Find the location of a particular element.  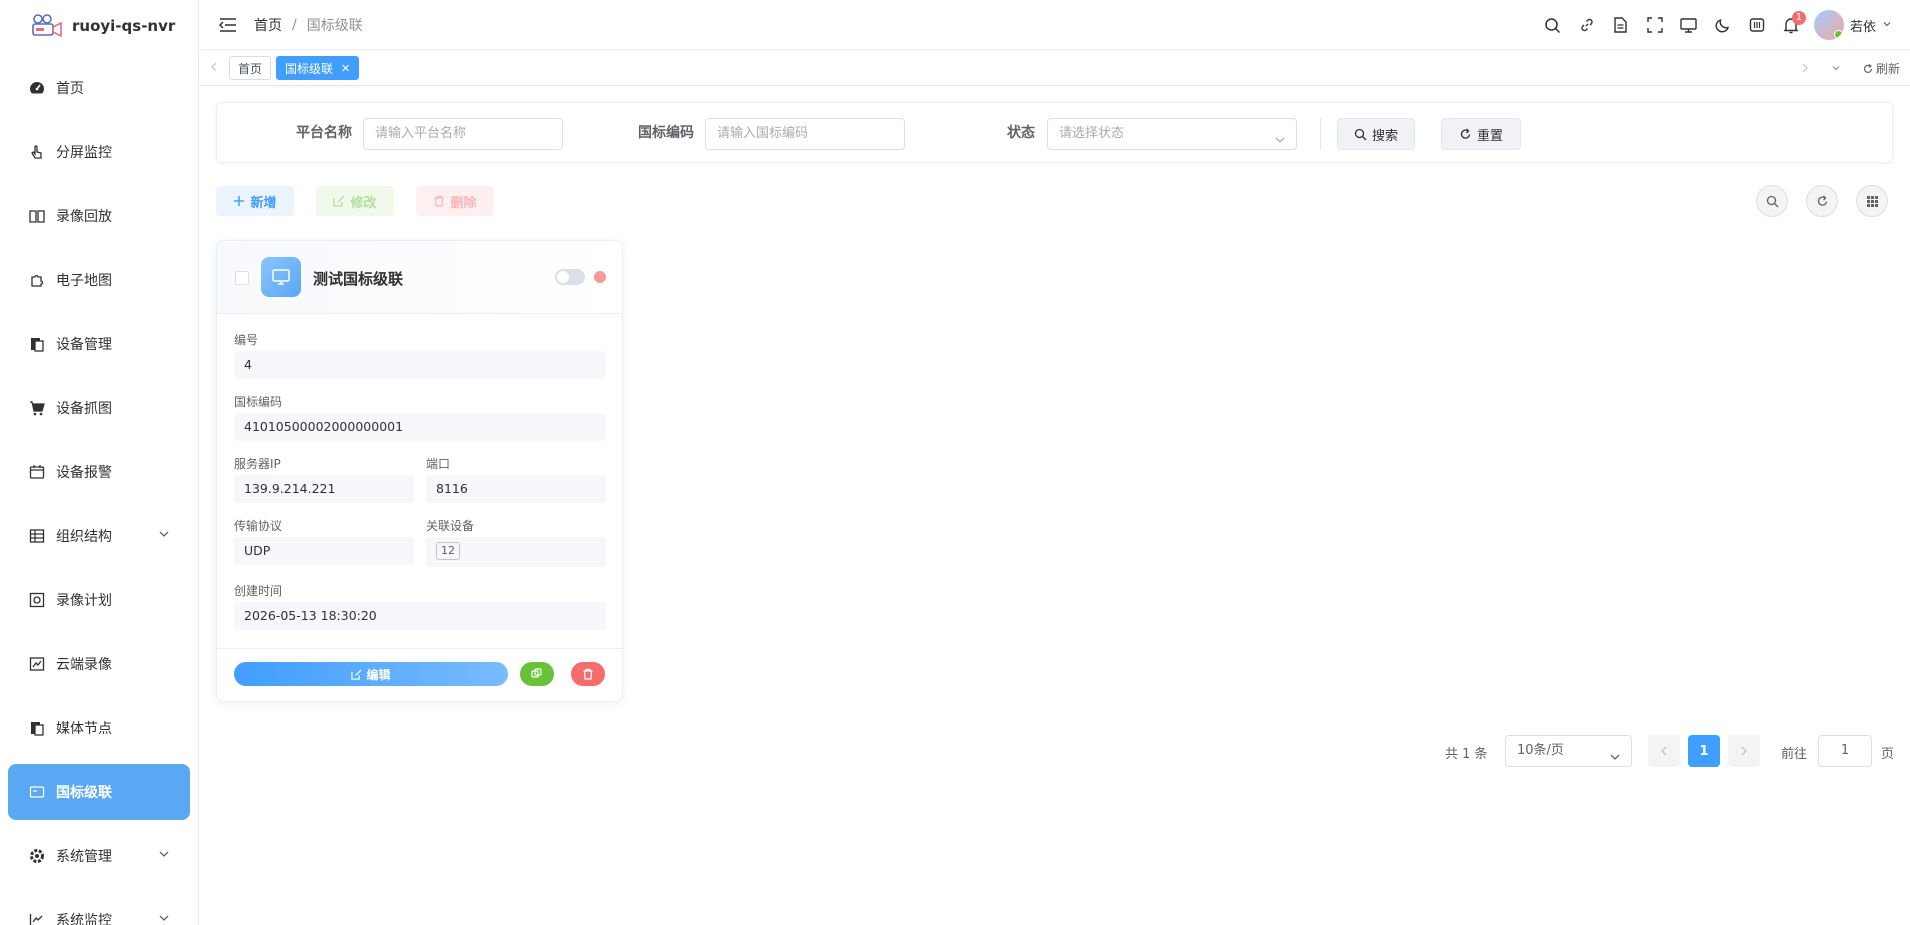

sidebar-item-label: 首页 is located at coordinates (70, 89).